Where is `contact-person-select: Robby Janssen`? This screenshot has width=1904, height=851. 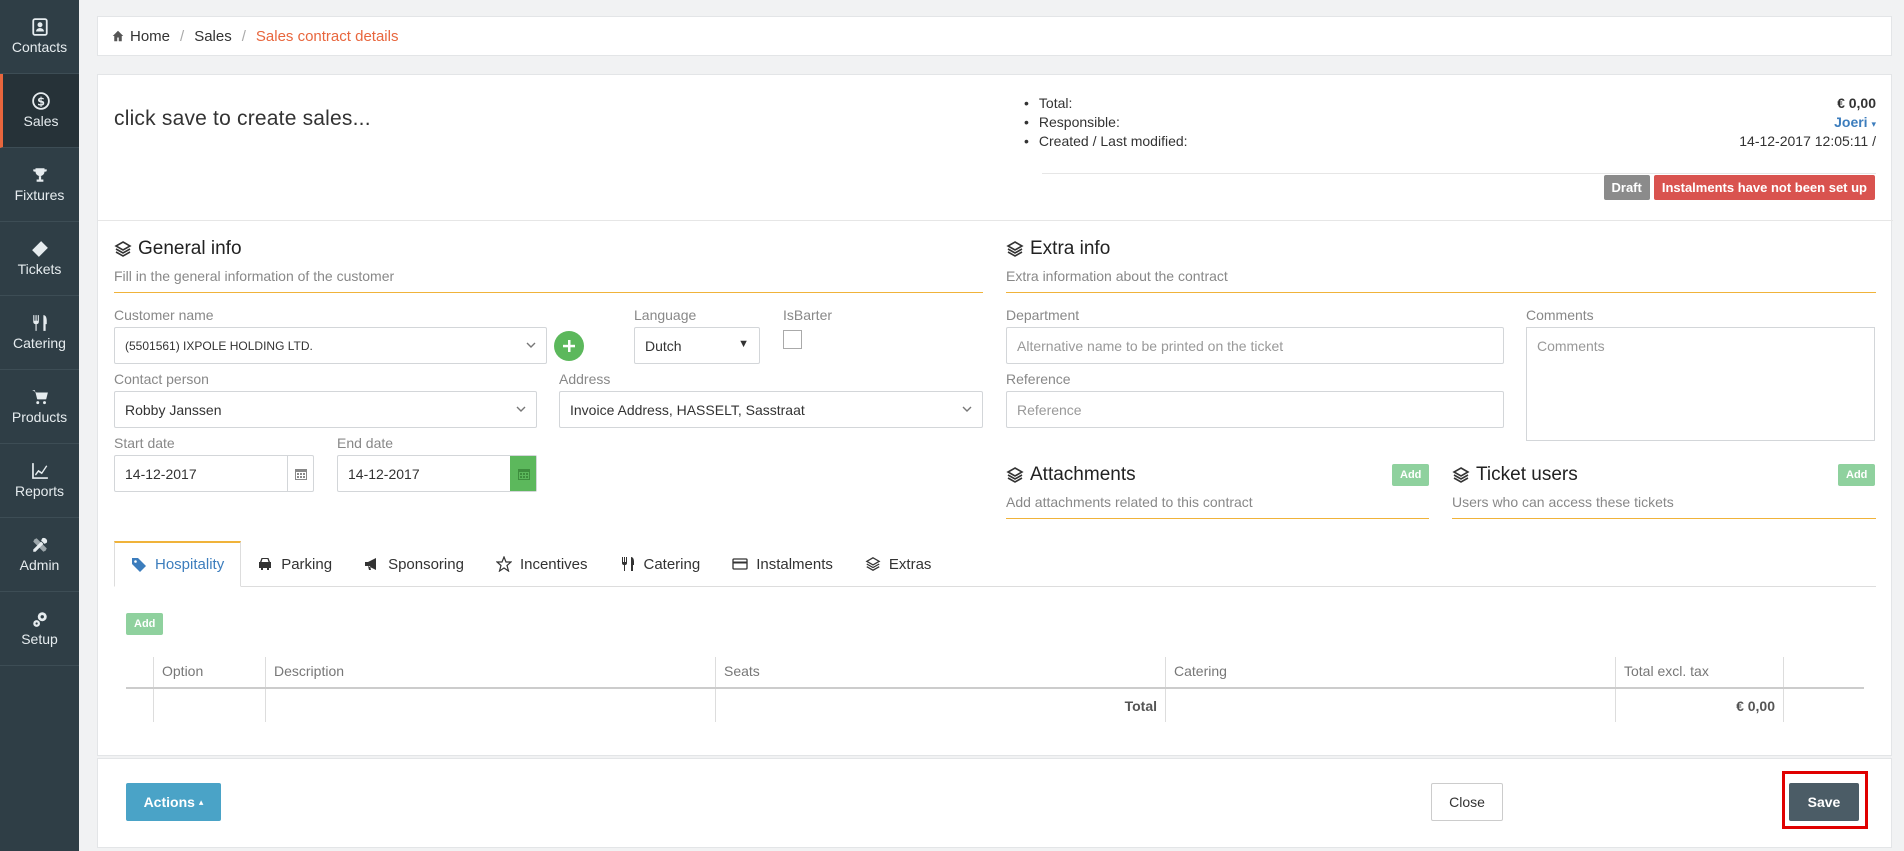
contact-person-select: Robby Janssen is located at coordinates (325, 409).